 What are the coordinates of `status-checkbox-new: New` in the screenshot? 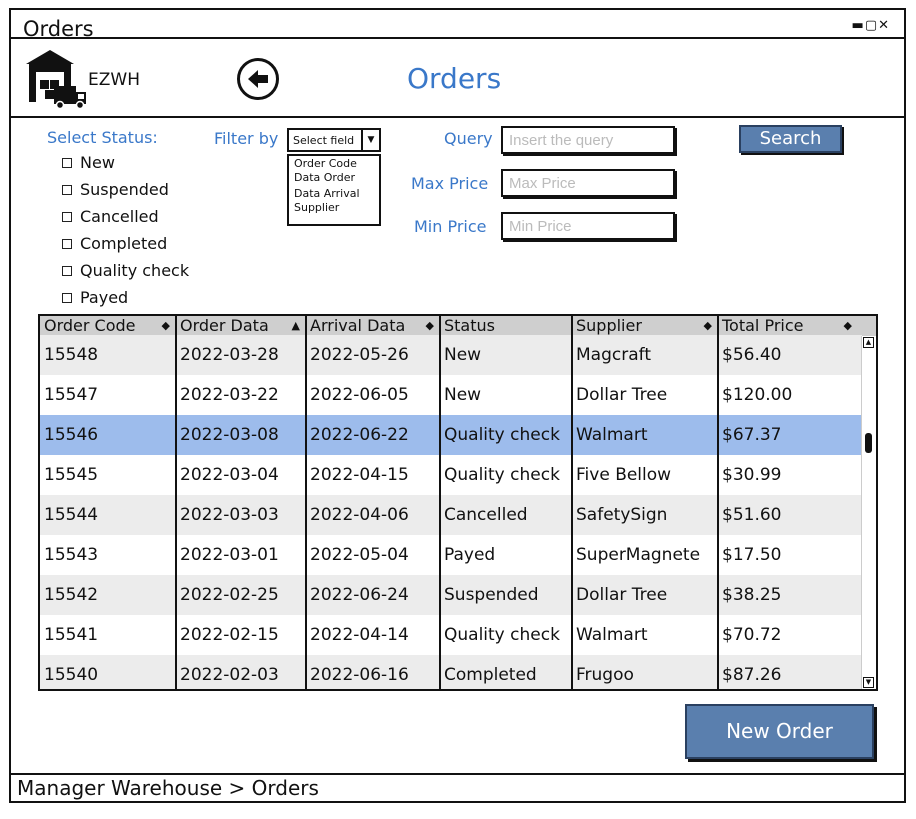 It's located at (88, 162).